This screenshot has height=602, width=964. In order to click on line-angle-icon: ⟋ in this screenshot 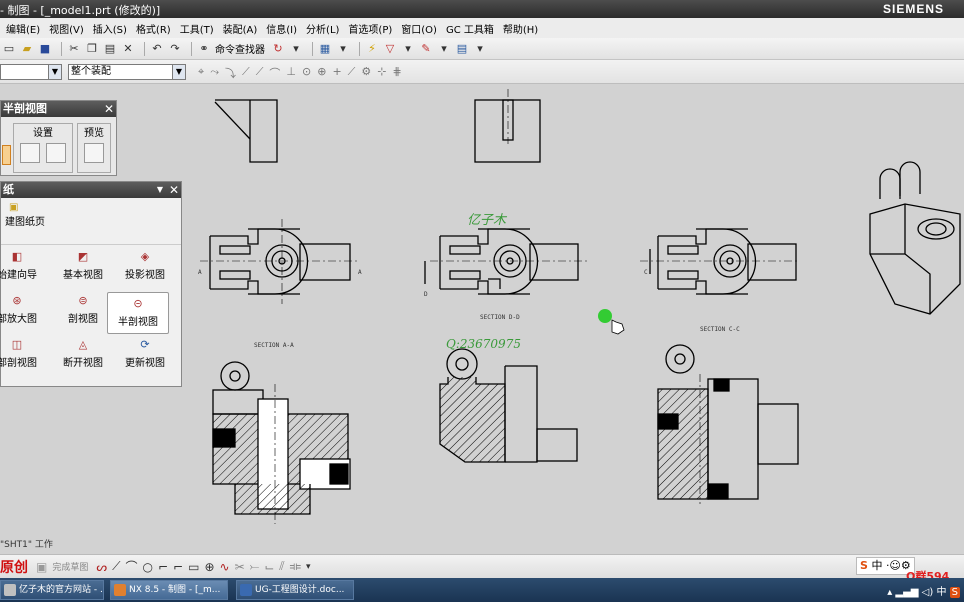, I will do `click(260, 73)`.